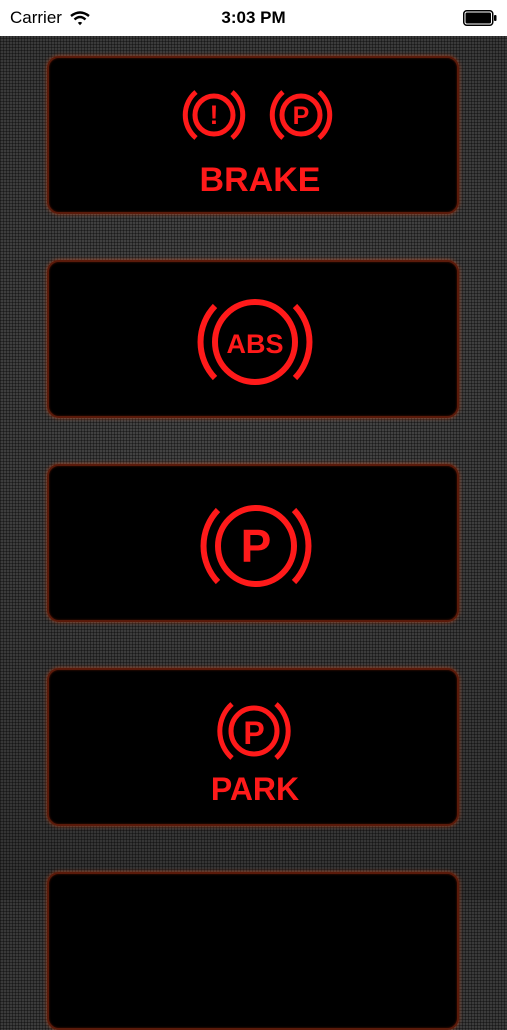  I want to click on park-card-graphic: P PARK, so click(255, 754).